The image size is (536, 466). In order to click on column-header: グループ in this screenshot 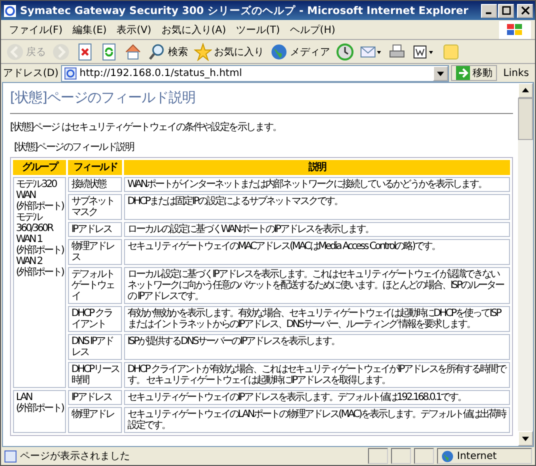, I will do `click(39, 167)`.